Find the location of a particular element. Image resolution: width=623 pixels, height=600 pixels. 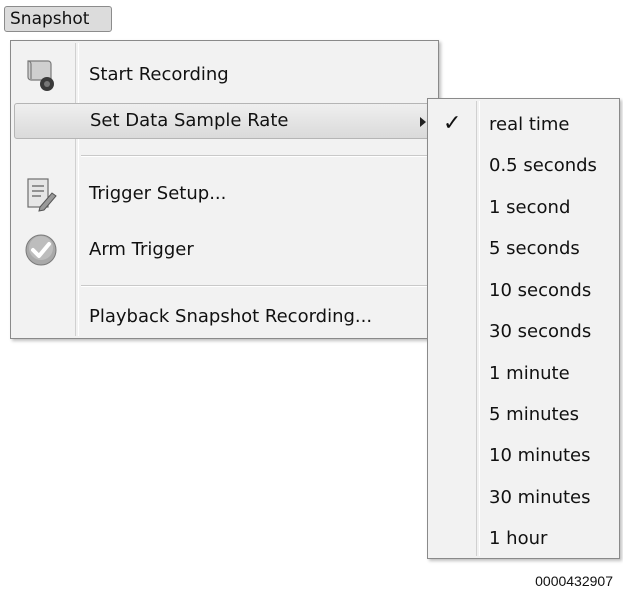

menu-item-arm-trigger: Arm Trigger is located at coordinates (224, 250).